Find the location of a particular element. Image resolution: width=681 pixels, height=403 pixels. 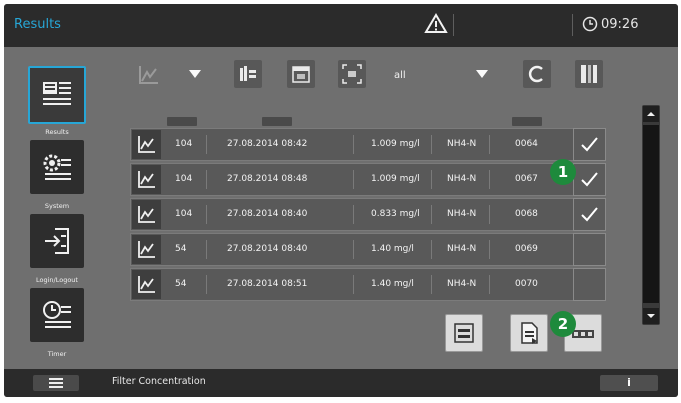

nav-results-label: Results is located at coordinates (57, 132).